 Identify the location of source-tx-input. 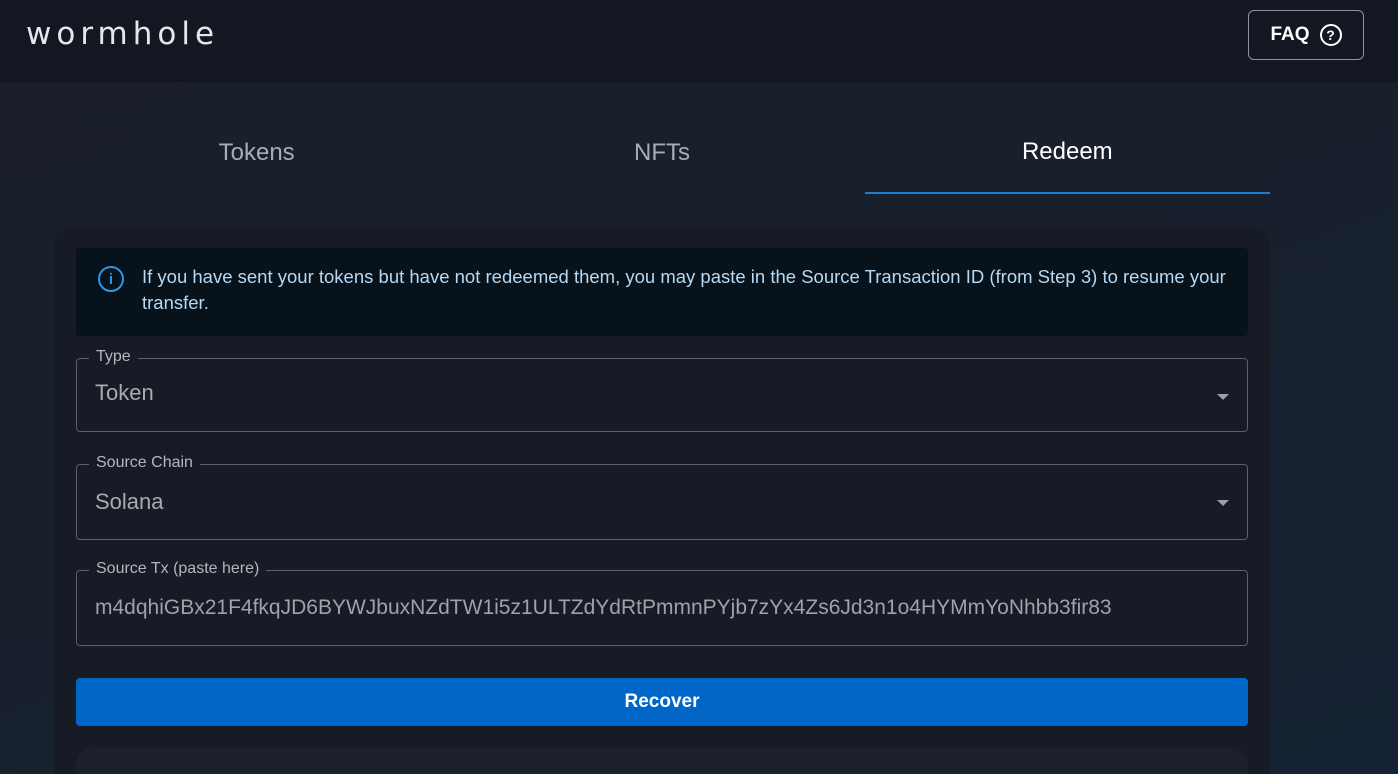
(663, 608).